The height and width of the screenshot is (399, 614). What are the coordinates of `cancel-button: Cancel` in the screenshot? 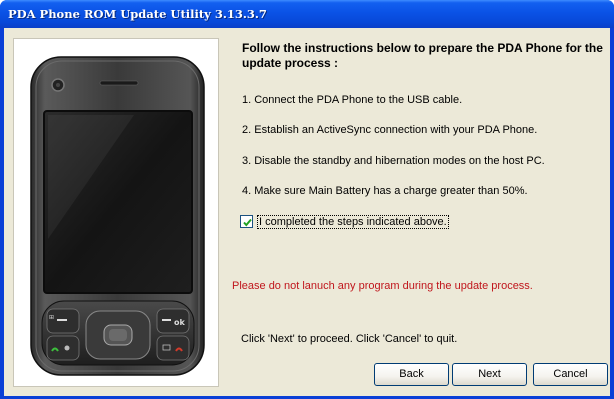 It's located at (570, 374).